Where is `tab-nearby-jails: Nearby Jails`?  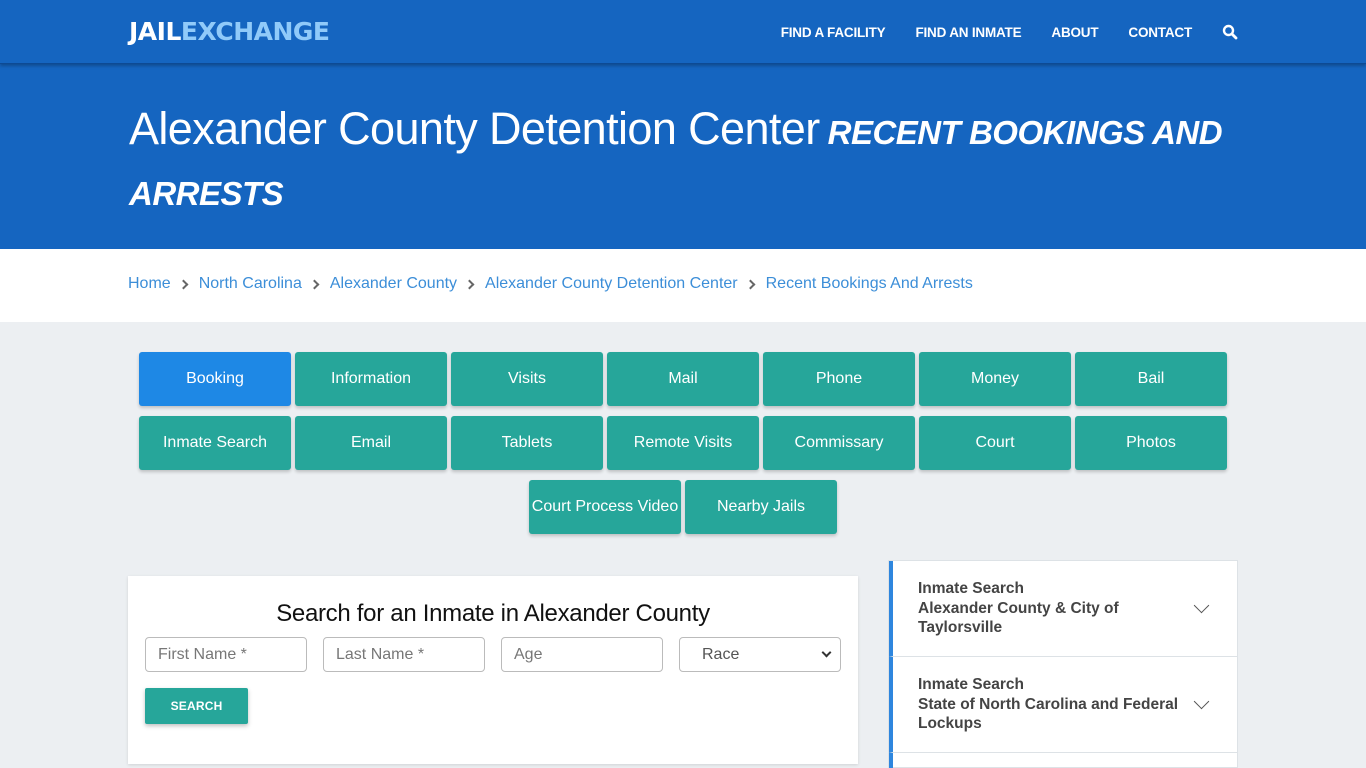 tab-nearby-jails: Nearby Jails is located at coordinates (761, 507).